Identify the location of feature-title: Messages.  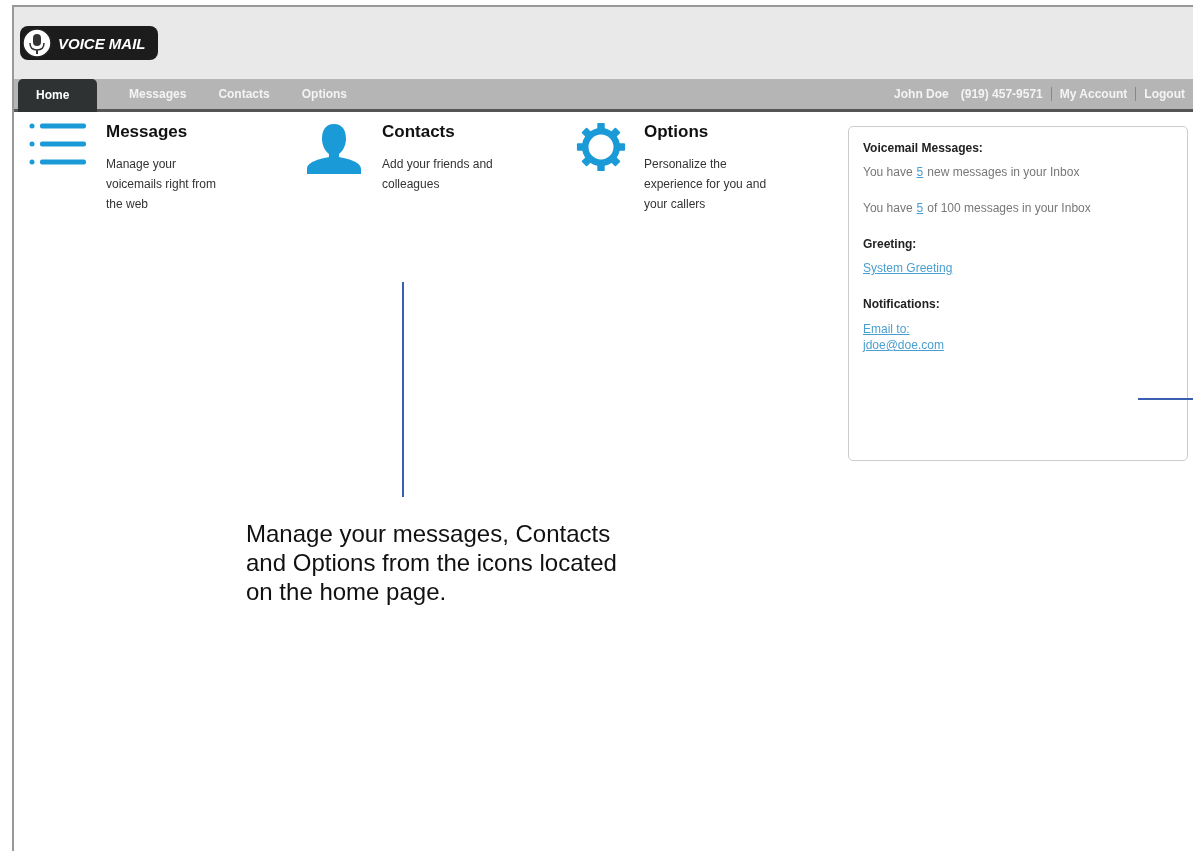
(168, 132).